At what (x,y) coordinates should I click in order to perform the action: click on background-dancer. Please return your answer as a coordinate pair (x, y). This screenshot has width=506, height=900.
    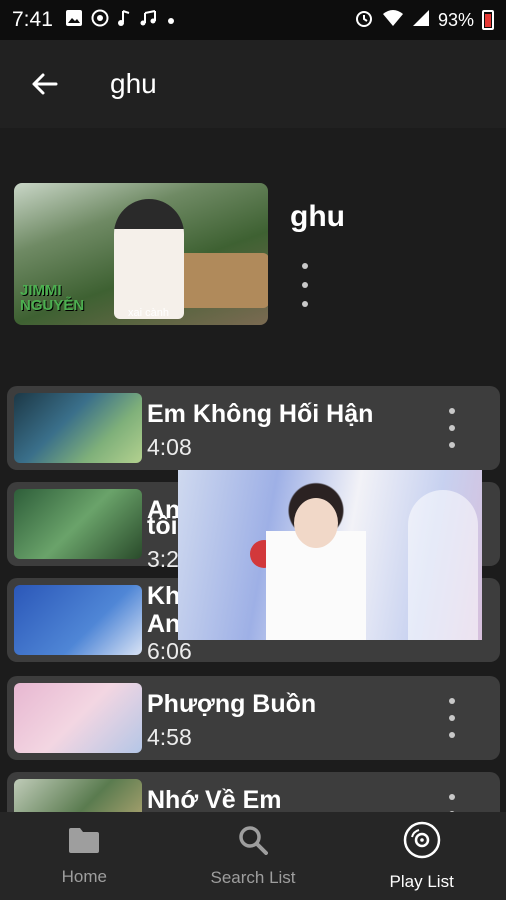
    Looking at the image, I should click on (443, 565).